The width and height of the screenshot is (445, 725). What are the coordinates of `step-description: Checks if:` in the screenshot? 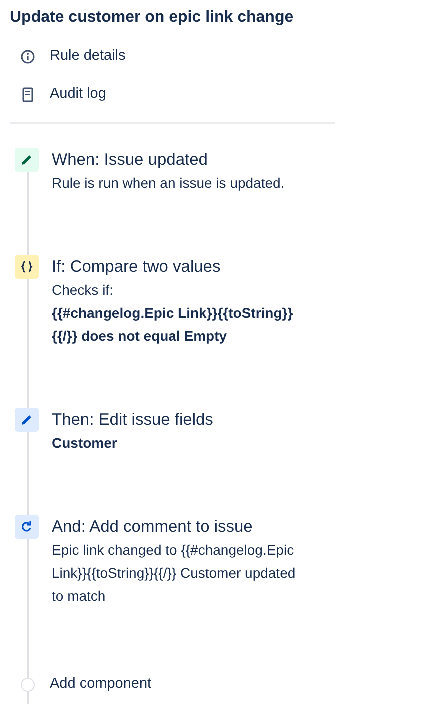 It's located at (83, 290).